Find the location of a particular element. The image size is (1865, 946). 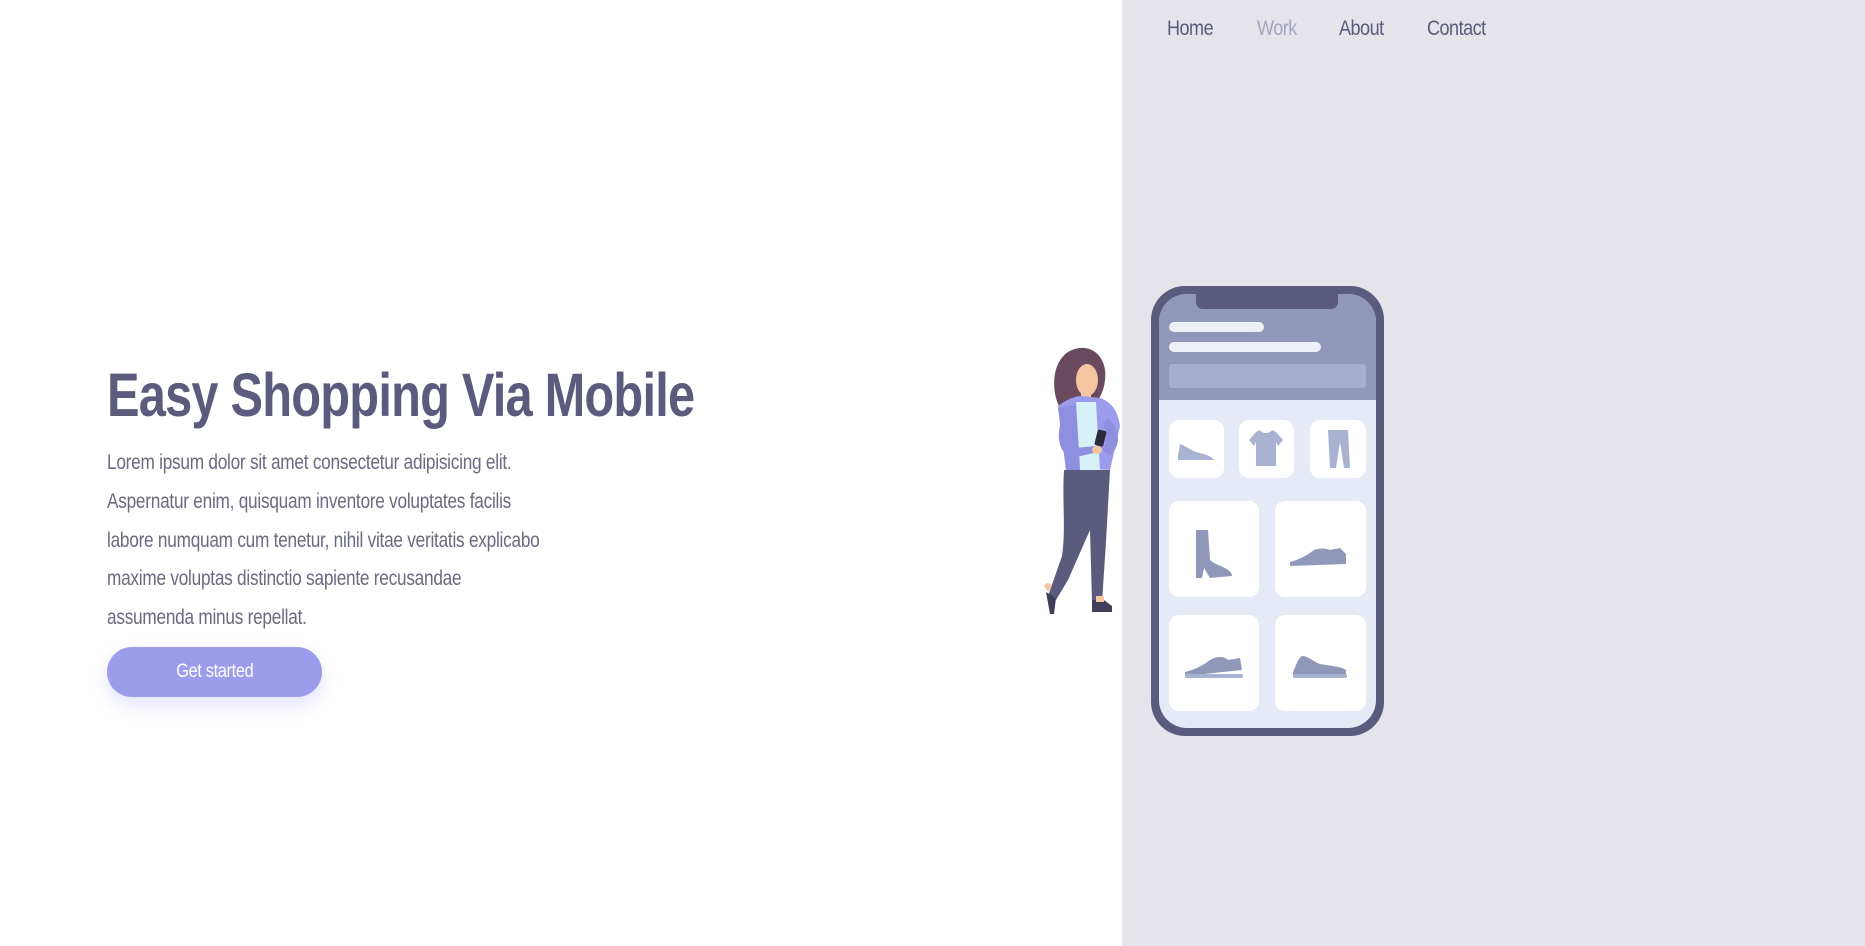

hero-title: Easy Shopping Via Mobile is located at coordinates (401, 395).